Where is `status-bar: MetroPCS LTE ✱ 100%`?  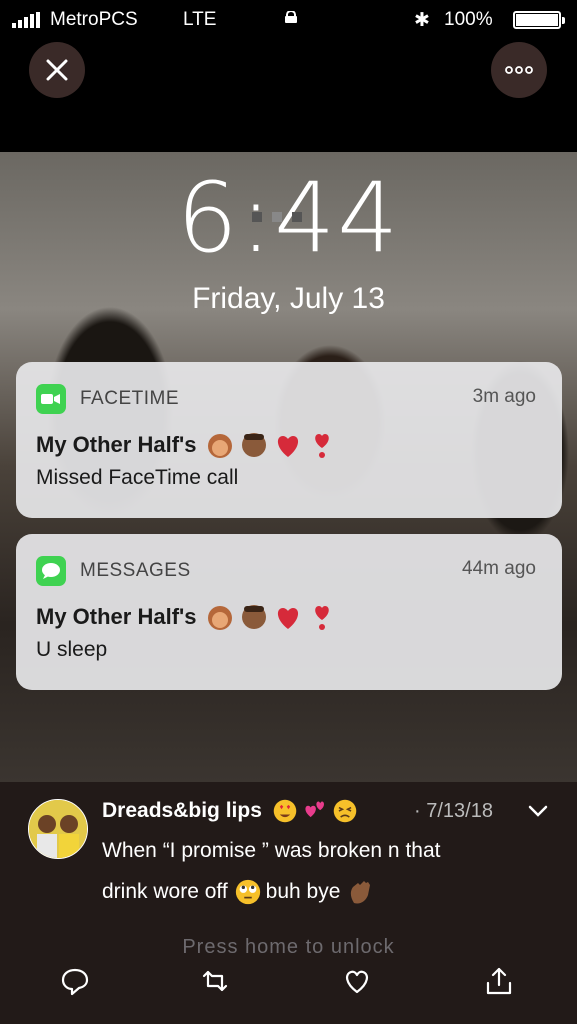 status-bar: MetroPCS LTE ✱ 100% is located at coordinates (288, 20).